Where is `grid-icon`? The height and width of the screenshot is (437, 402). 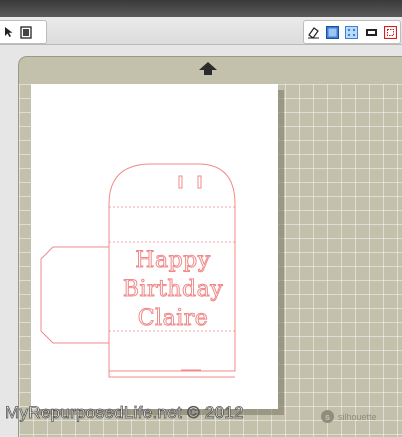
grid-icon is located at coordinates (333, 32).